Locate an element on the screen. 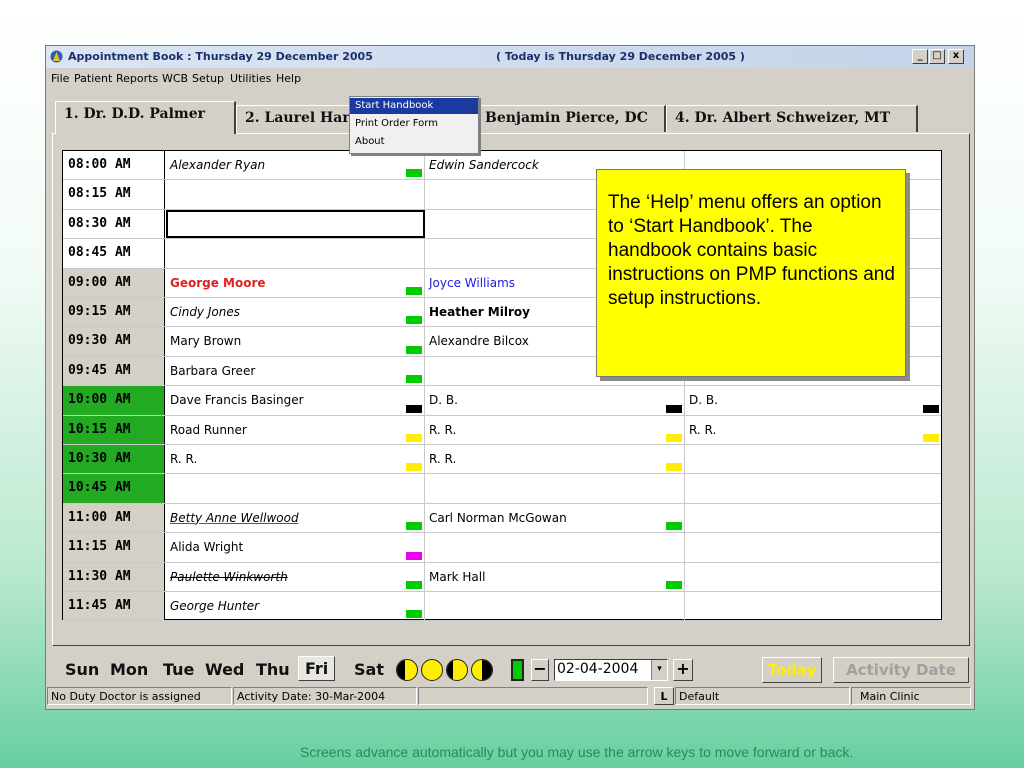  time-slot-label: 10:30 AM is located at coordinates (114, 459).